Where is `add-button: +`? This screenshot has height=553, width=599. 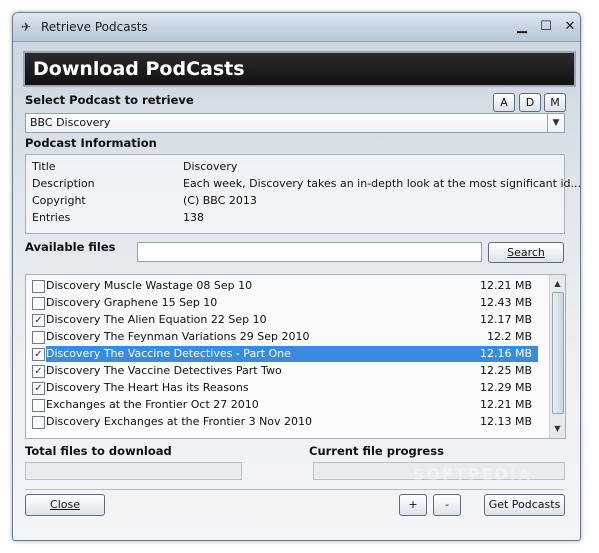 add-button: + is located at coordinates (413, 505).